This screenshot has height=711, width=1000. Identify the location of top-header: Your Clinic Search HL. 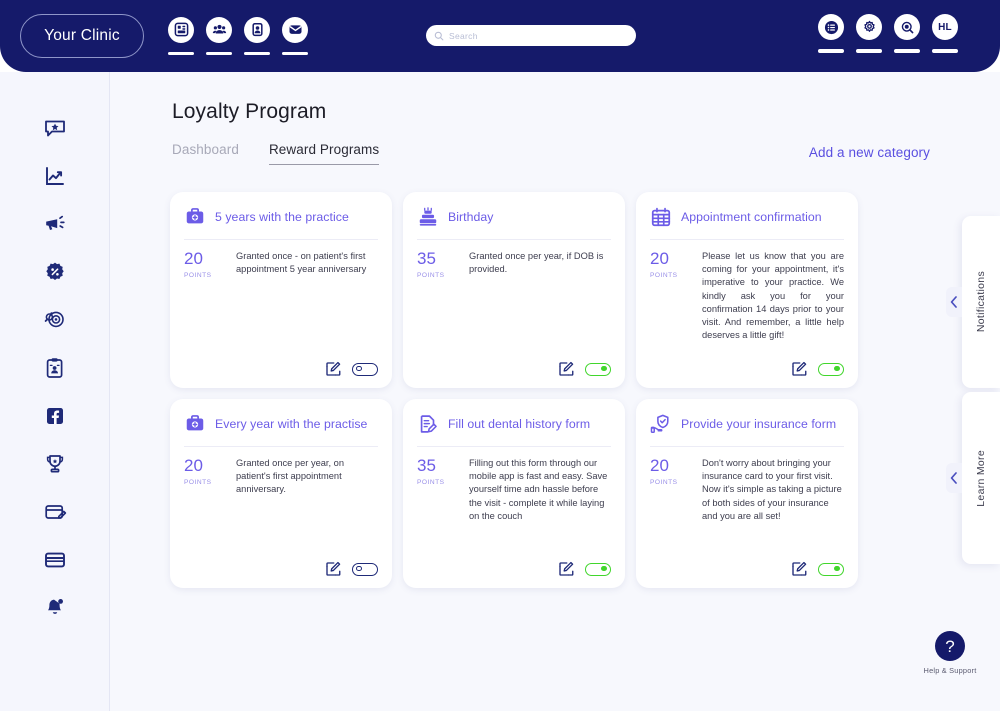
(500, 36).